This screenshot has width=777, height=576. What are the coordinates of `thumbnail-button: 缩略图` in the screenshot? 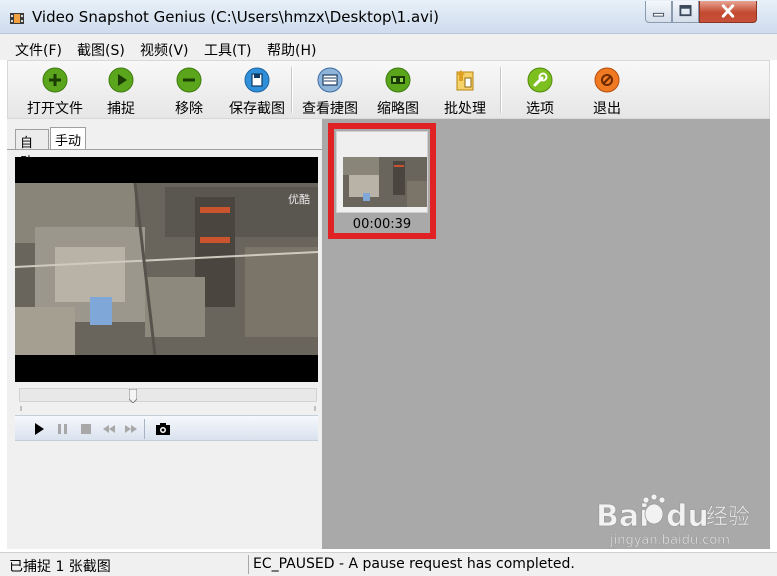 It's located at (398, 91).